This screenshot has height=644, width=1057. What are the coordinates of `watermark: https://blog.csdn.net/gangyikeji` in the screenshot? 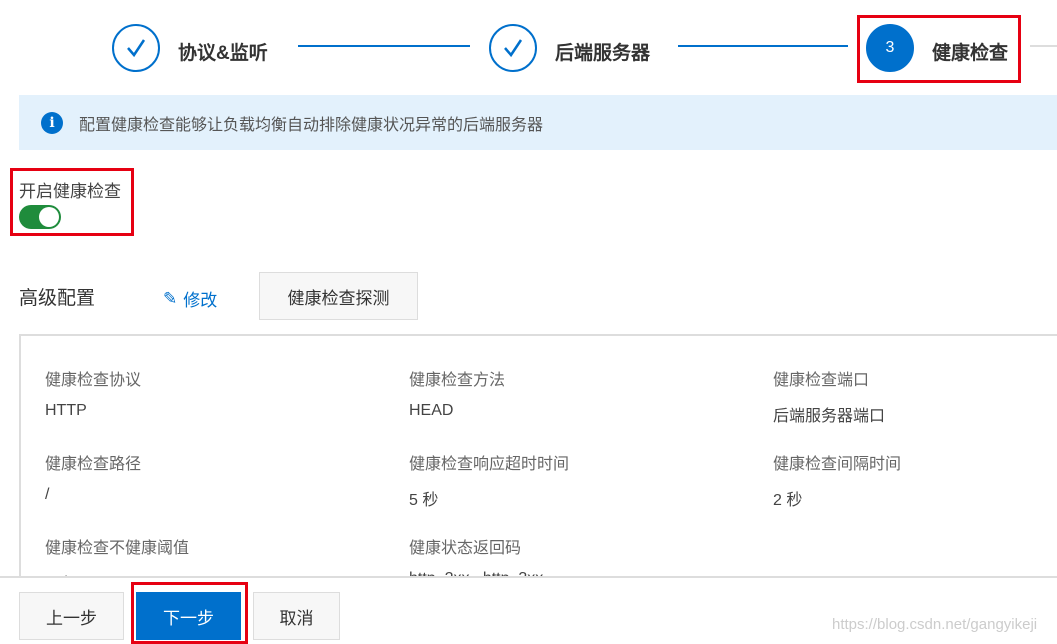 It's located at (935, 624).